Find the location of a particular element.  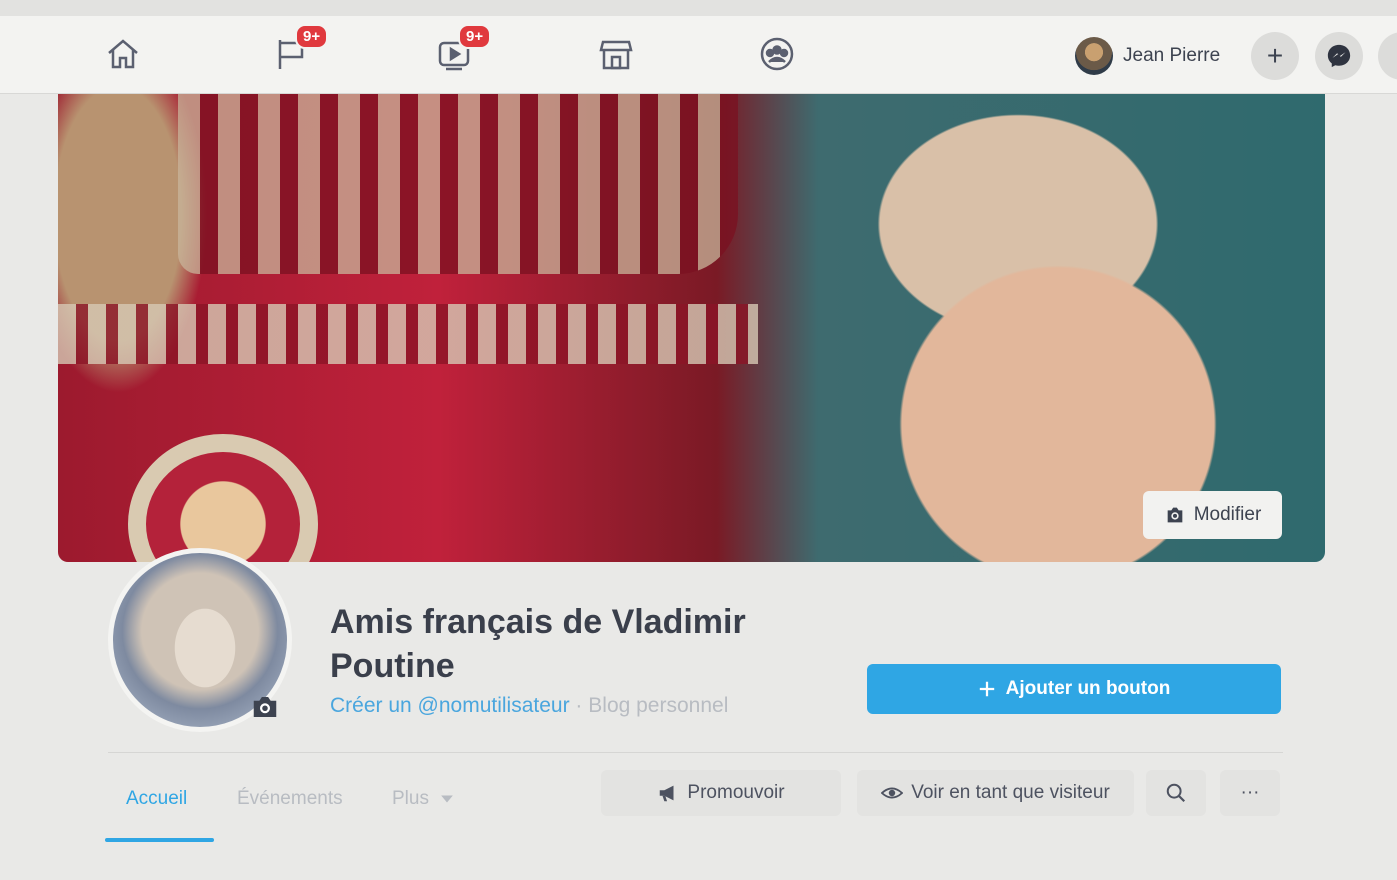

flag-icon: 9+ is located at coordinates (300, 49).